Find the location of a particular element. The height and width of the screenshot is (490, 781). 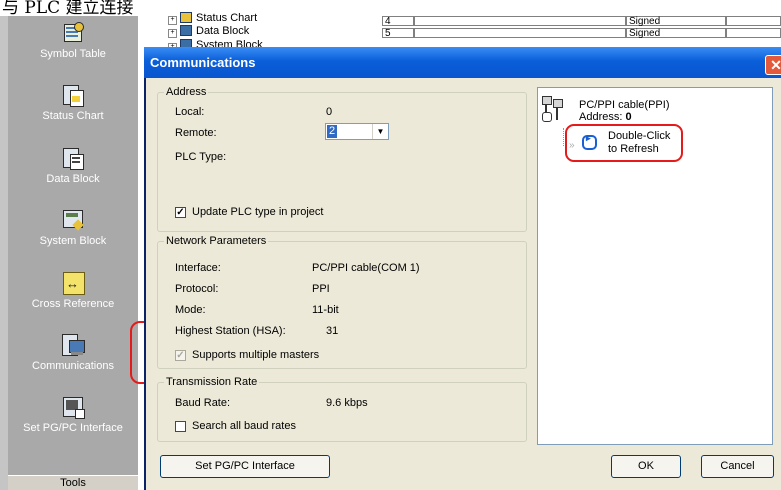

tree-item-label: Data Block is located at coordinates (223, 31).